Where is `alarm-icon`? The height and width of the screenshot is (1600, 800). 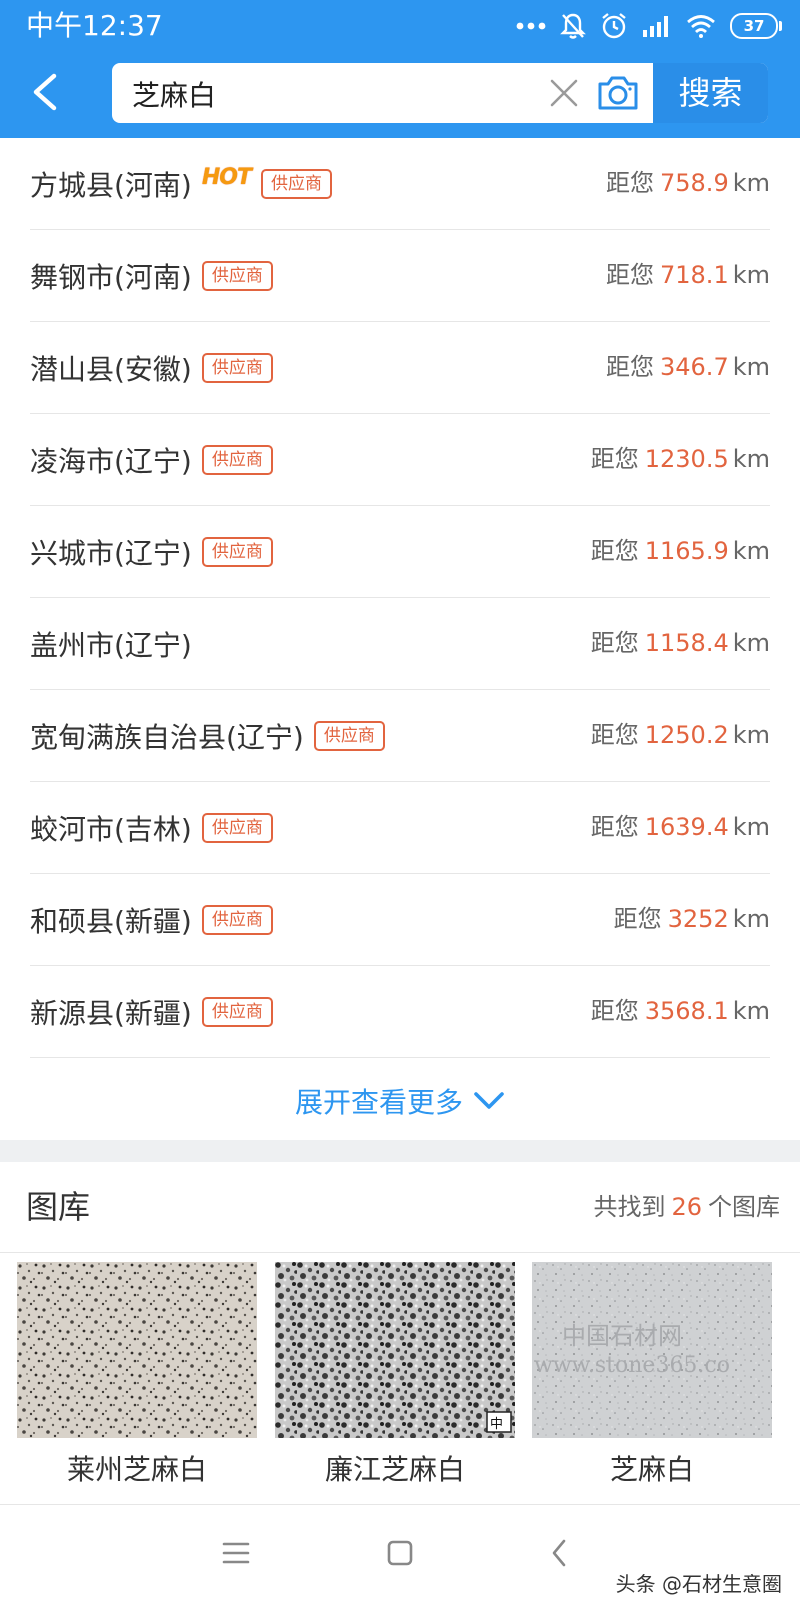
alarm-icon is located at coordinates (614, 26).